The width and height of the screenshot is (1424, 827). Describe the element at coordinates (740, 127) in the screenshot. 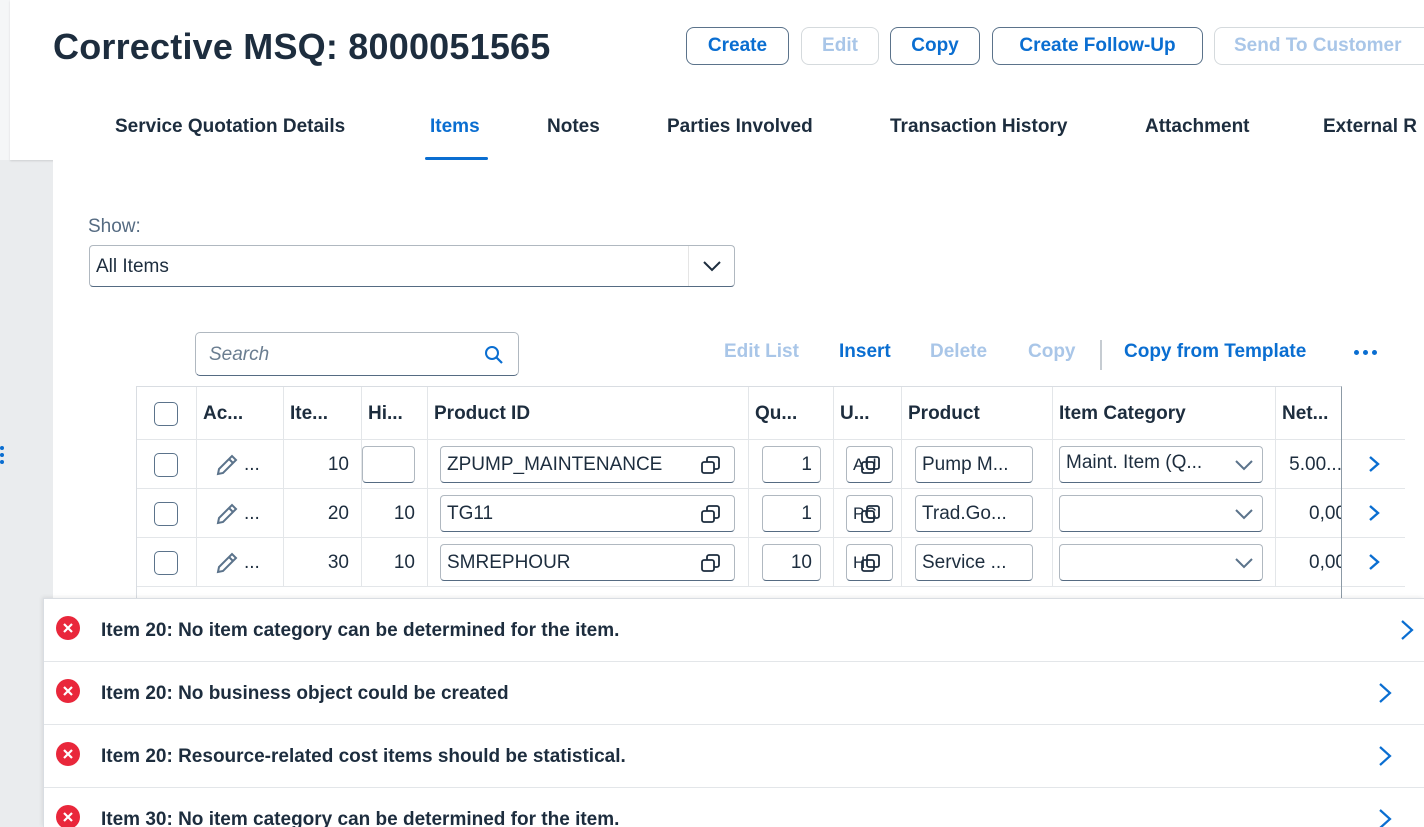

I see `tab-parties-involved: Parties Involved` at that location.